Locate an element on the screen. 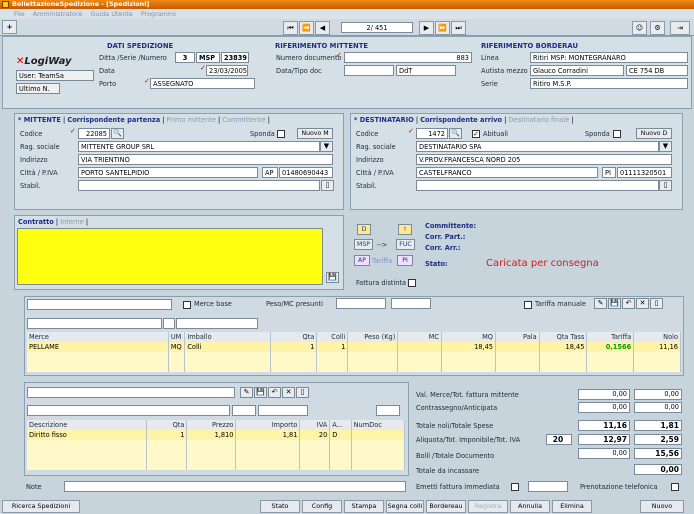 Image resolution: width=694 pixels, height=514 pixels. aliquota-field: 20 is located at coordinates (559, 439).